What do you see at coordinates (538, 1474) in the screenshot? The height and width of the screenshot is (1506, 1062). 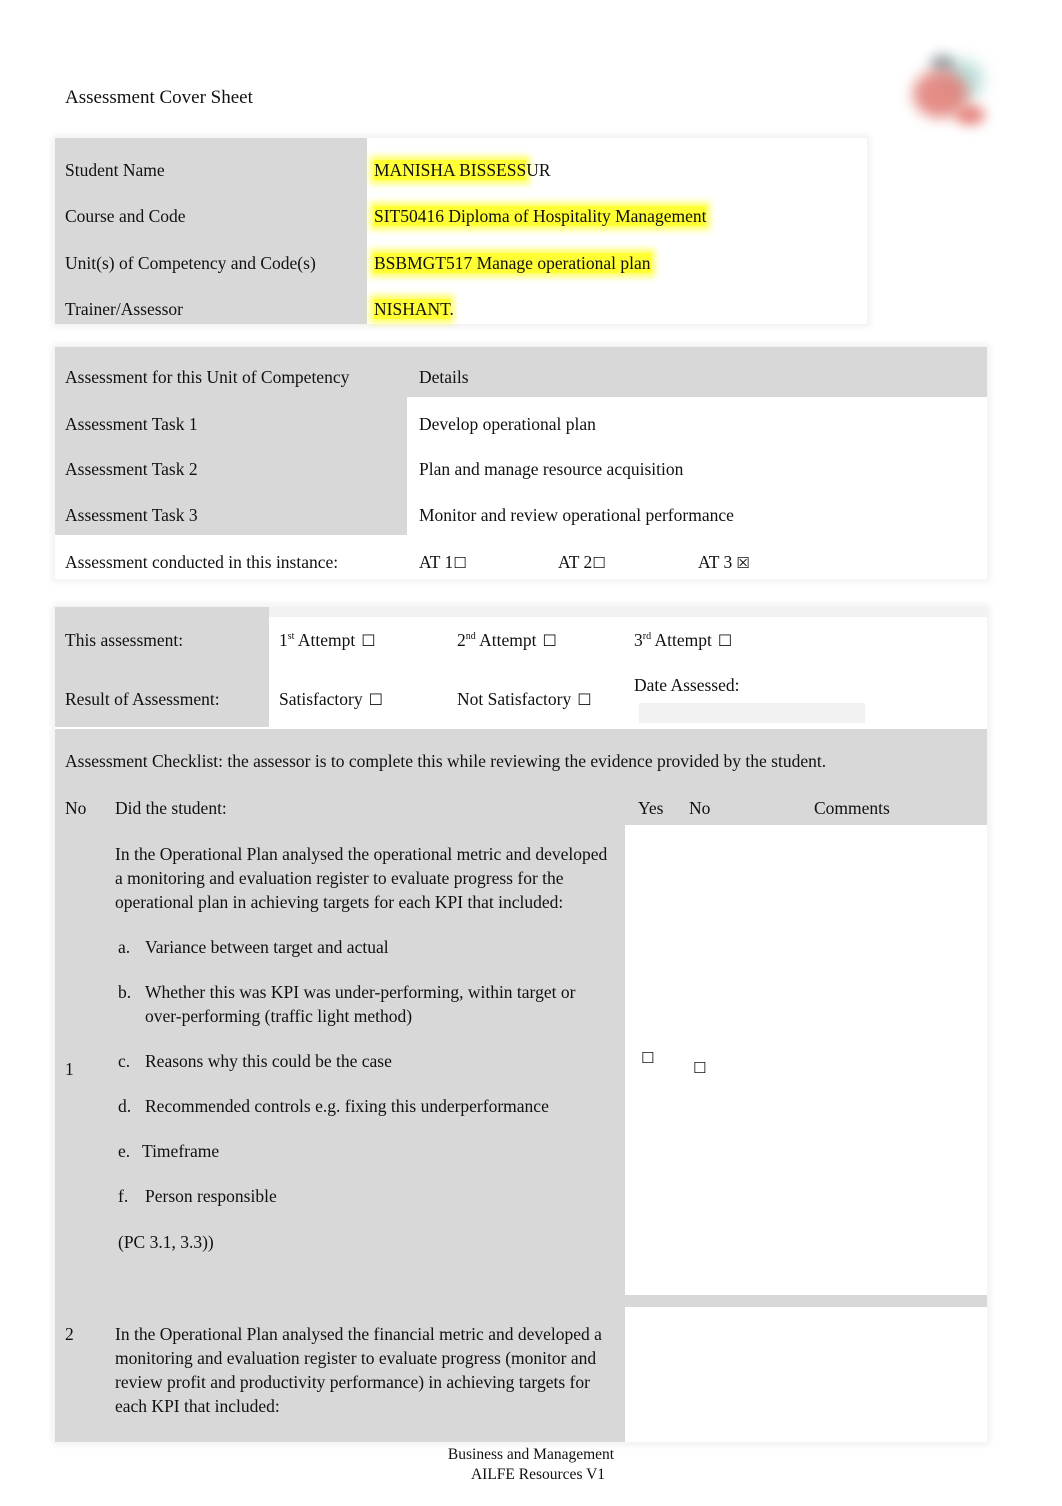 I see `footer-line-2: AILFE Resources V1` at bounding box center [538, 1474].